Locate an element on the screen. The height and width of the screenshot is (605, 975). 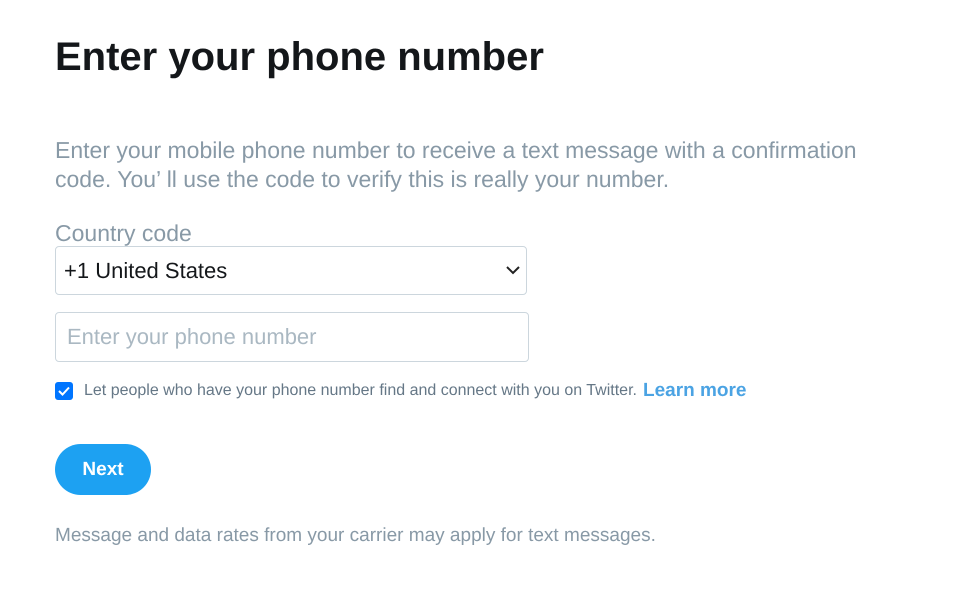
chevron-down-icon is located at coordinates (513, 270).